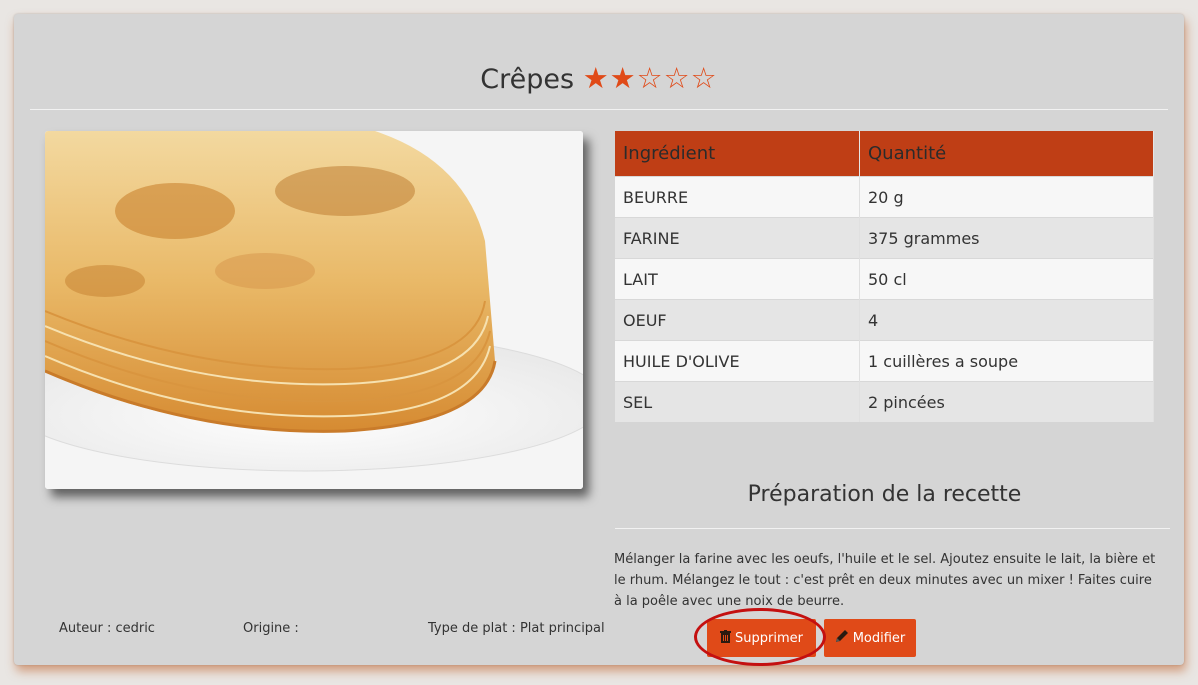 This screenshot has width=1198, height=685. What do you see at coordinates (737, 279) in the screenshot?
I see `ingredient-cell: LAIT` at bounding box center [737, 279].